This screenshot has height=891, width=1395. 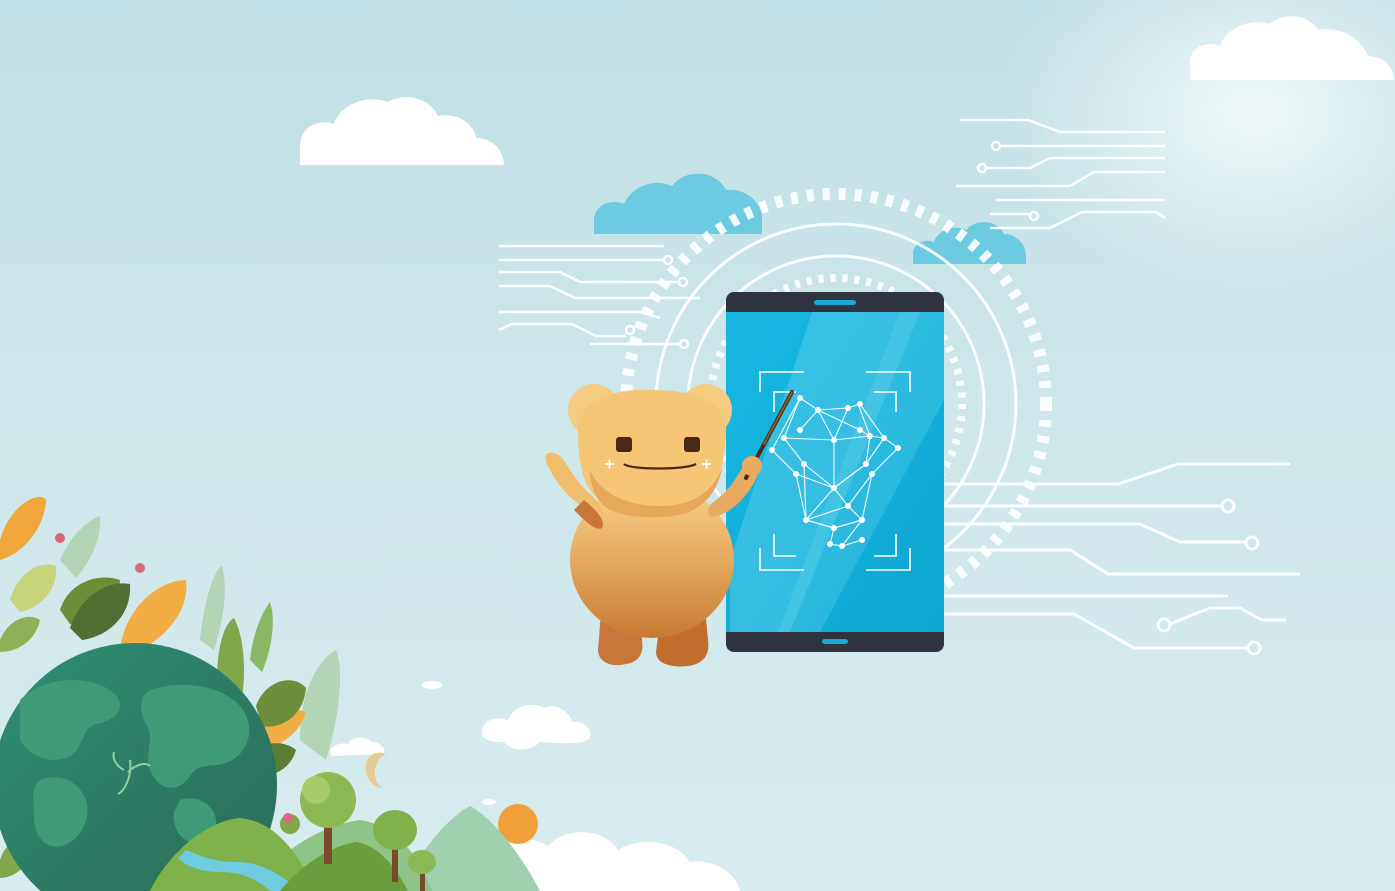 What do you see at coordinates (835, 641) in the screenshot?
I see `phone-home-button` at bounding box center [835, 641].